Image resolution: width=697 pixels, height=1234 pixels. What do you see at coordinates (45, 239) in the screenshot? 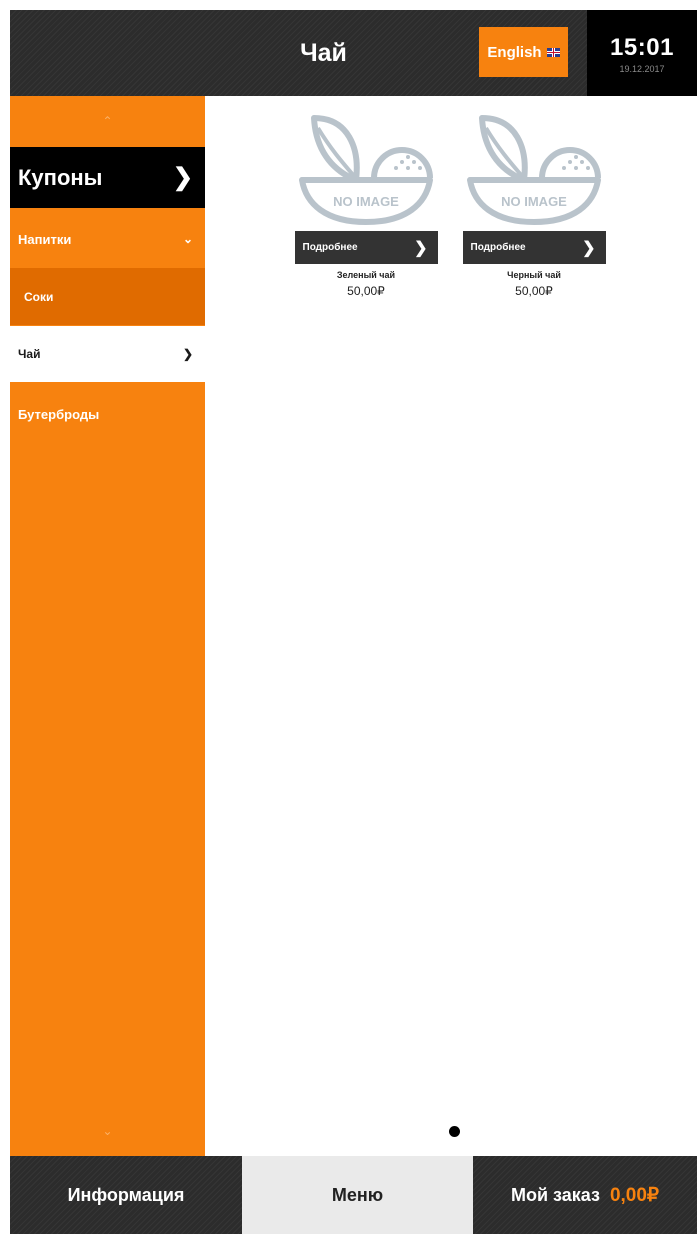
I see `sidebar-item-label: Напитки` at bounding box center [45, 239].